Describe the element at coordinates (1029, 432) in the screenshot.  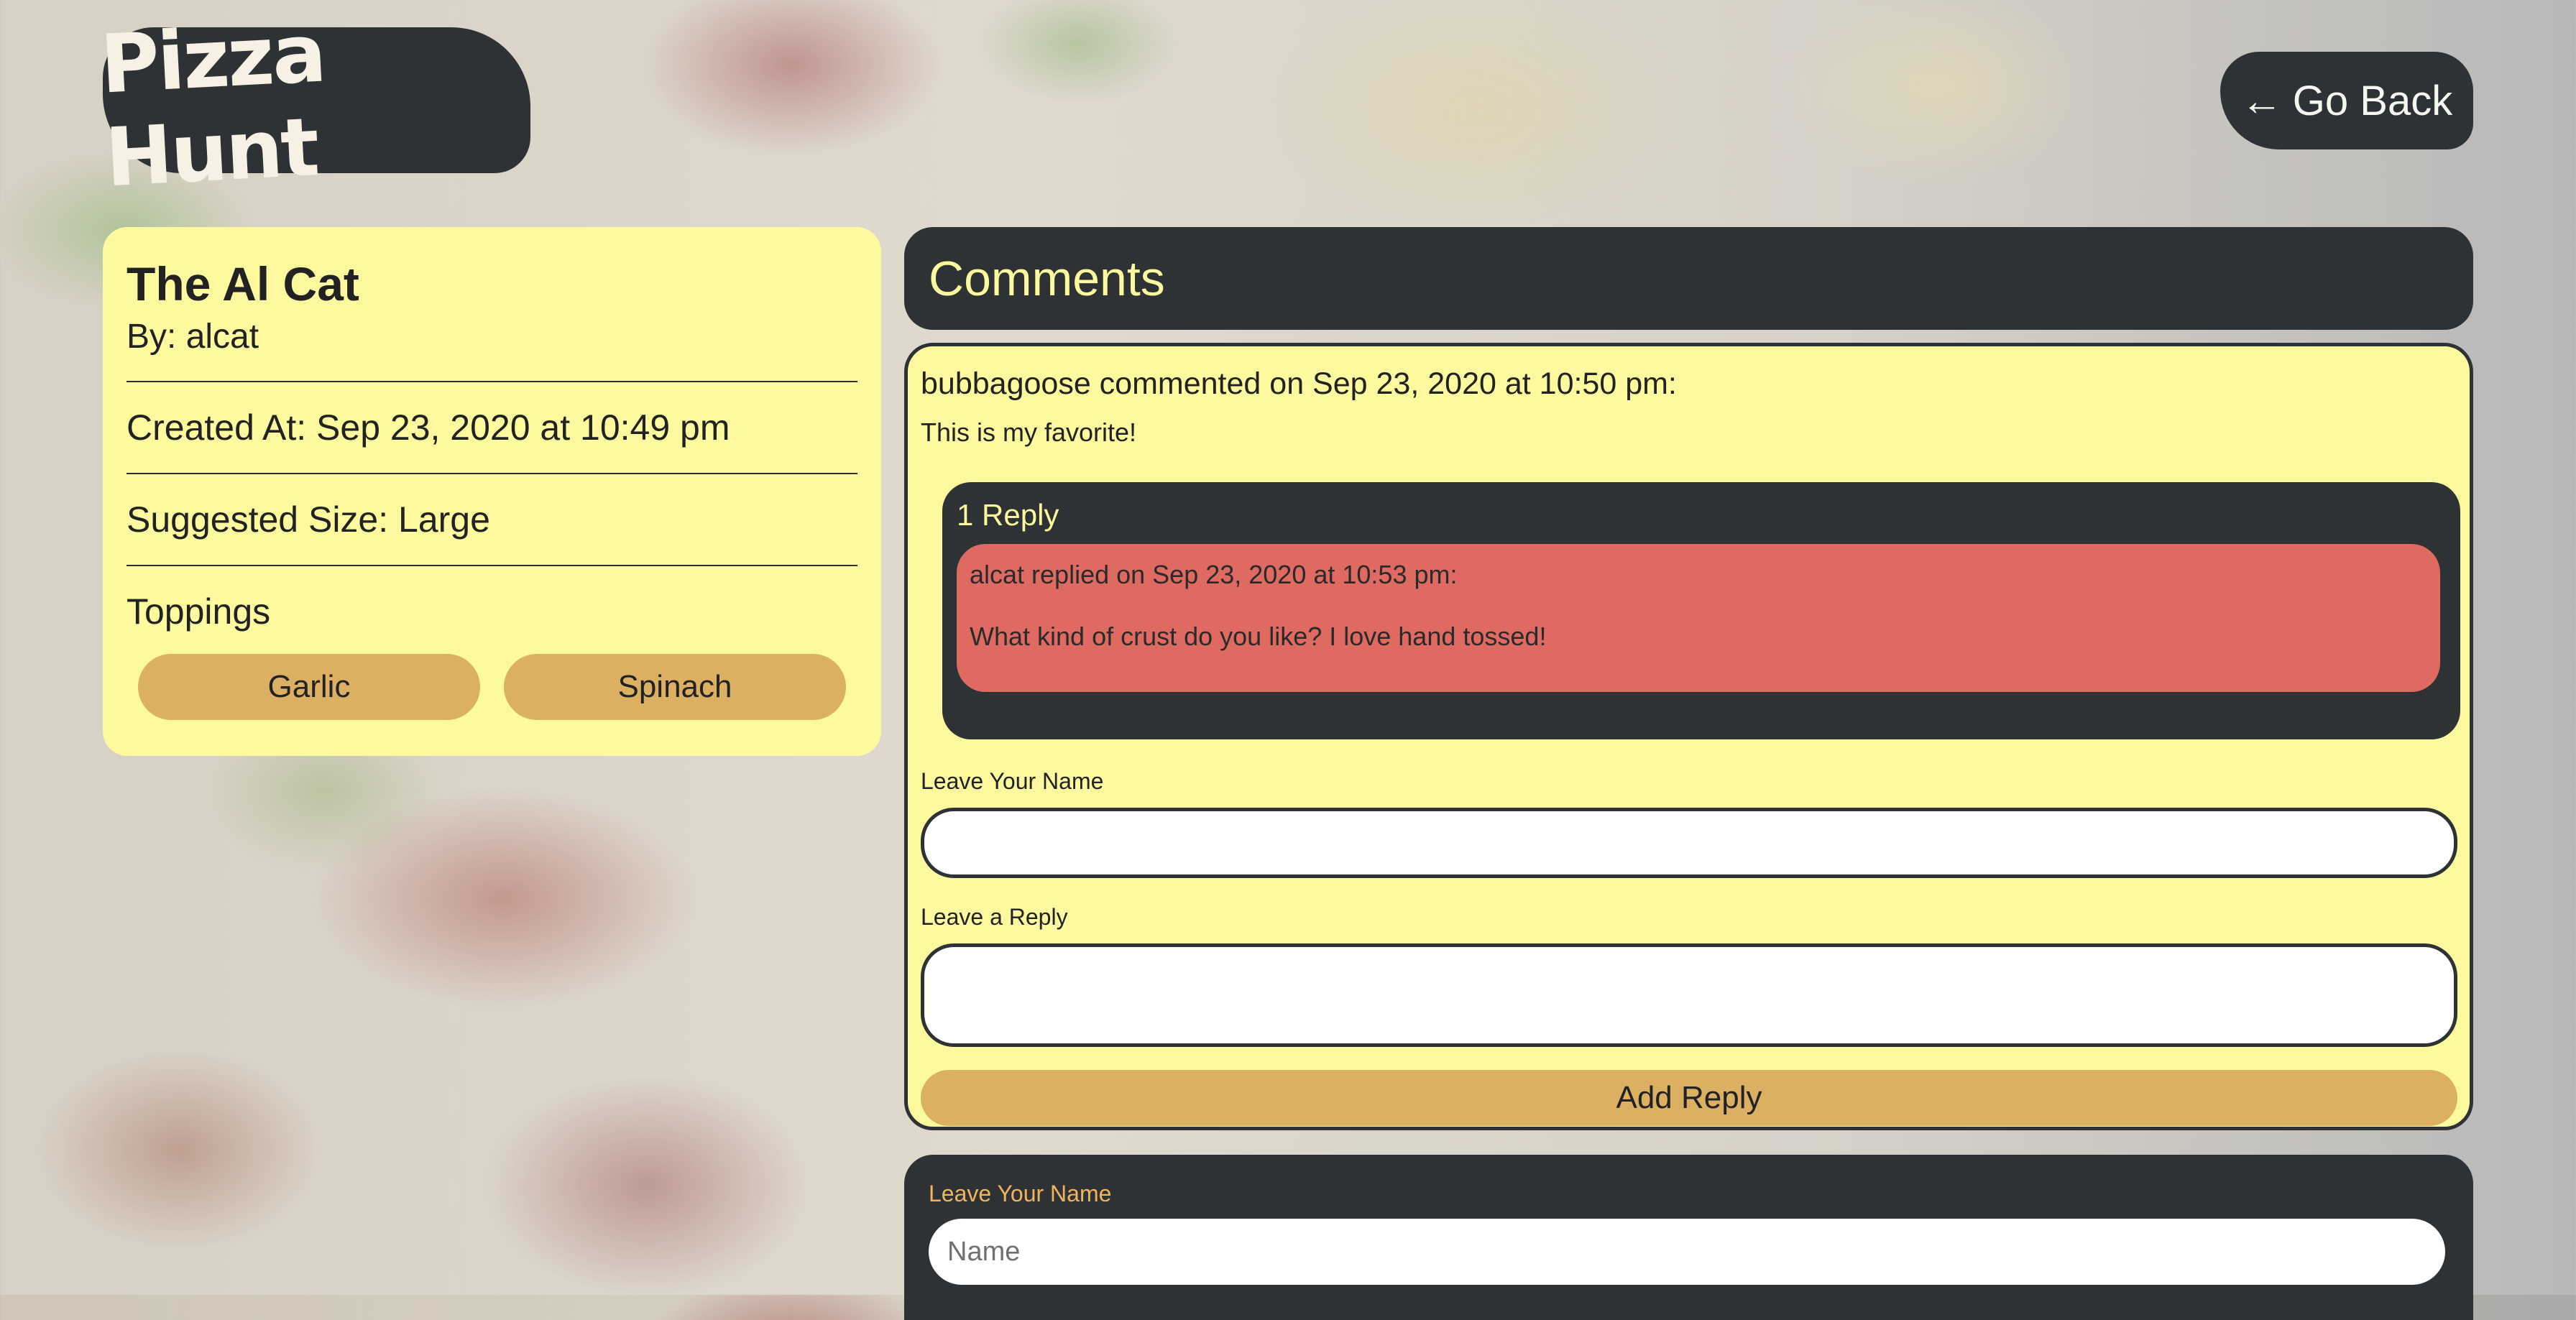
I see `comment-body: This is my favorite!` at that location.